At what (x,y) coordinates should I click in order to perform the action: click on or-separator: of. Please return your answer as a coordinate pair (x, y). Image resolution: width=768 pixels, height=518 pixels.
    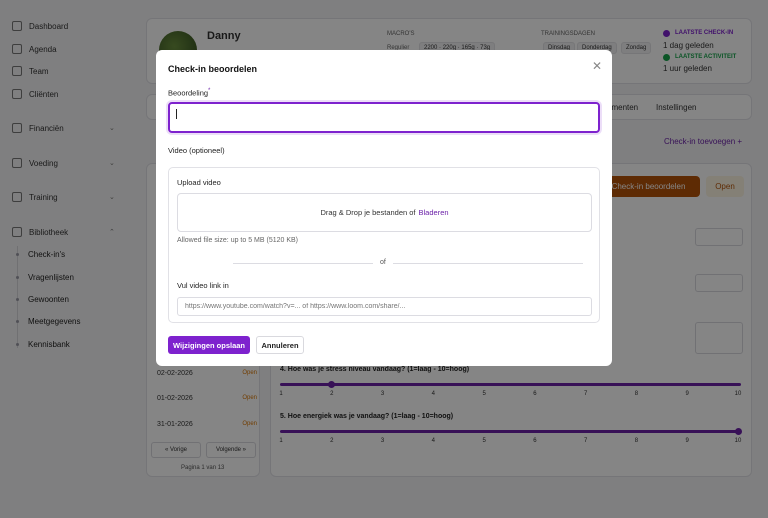
    Looking at the image, I should click on (383, 262).